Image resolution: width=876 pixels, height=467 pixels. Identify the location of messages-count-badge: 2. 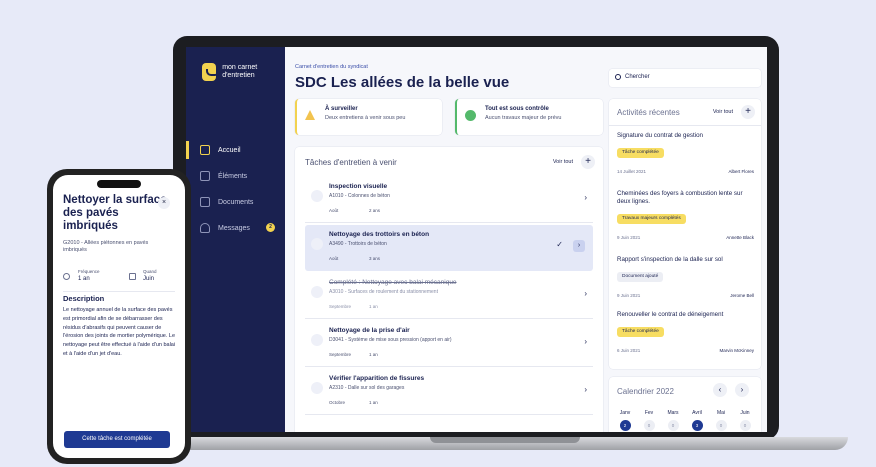
(270, 227).